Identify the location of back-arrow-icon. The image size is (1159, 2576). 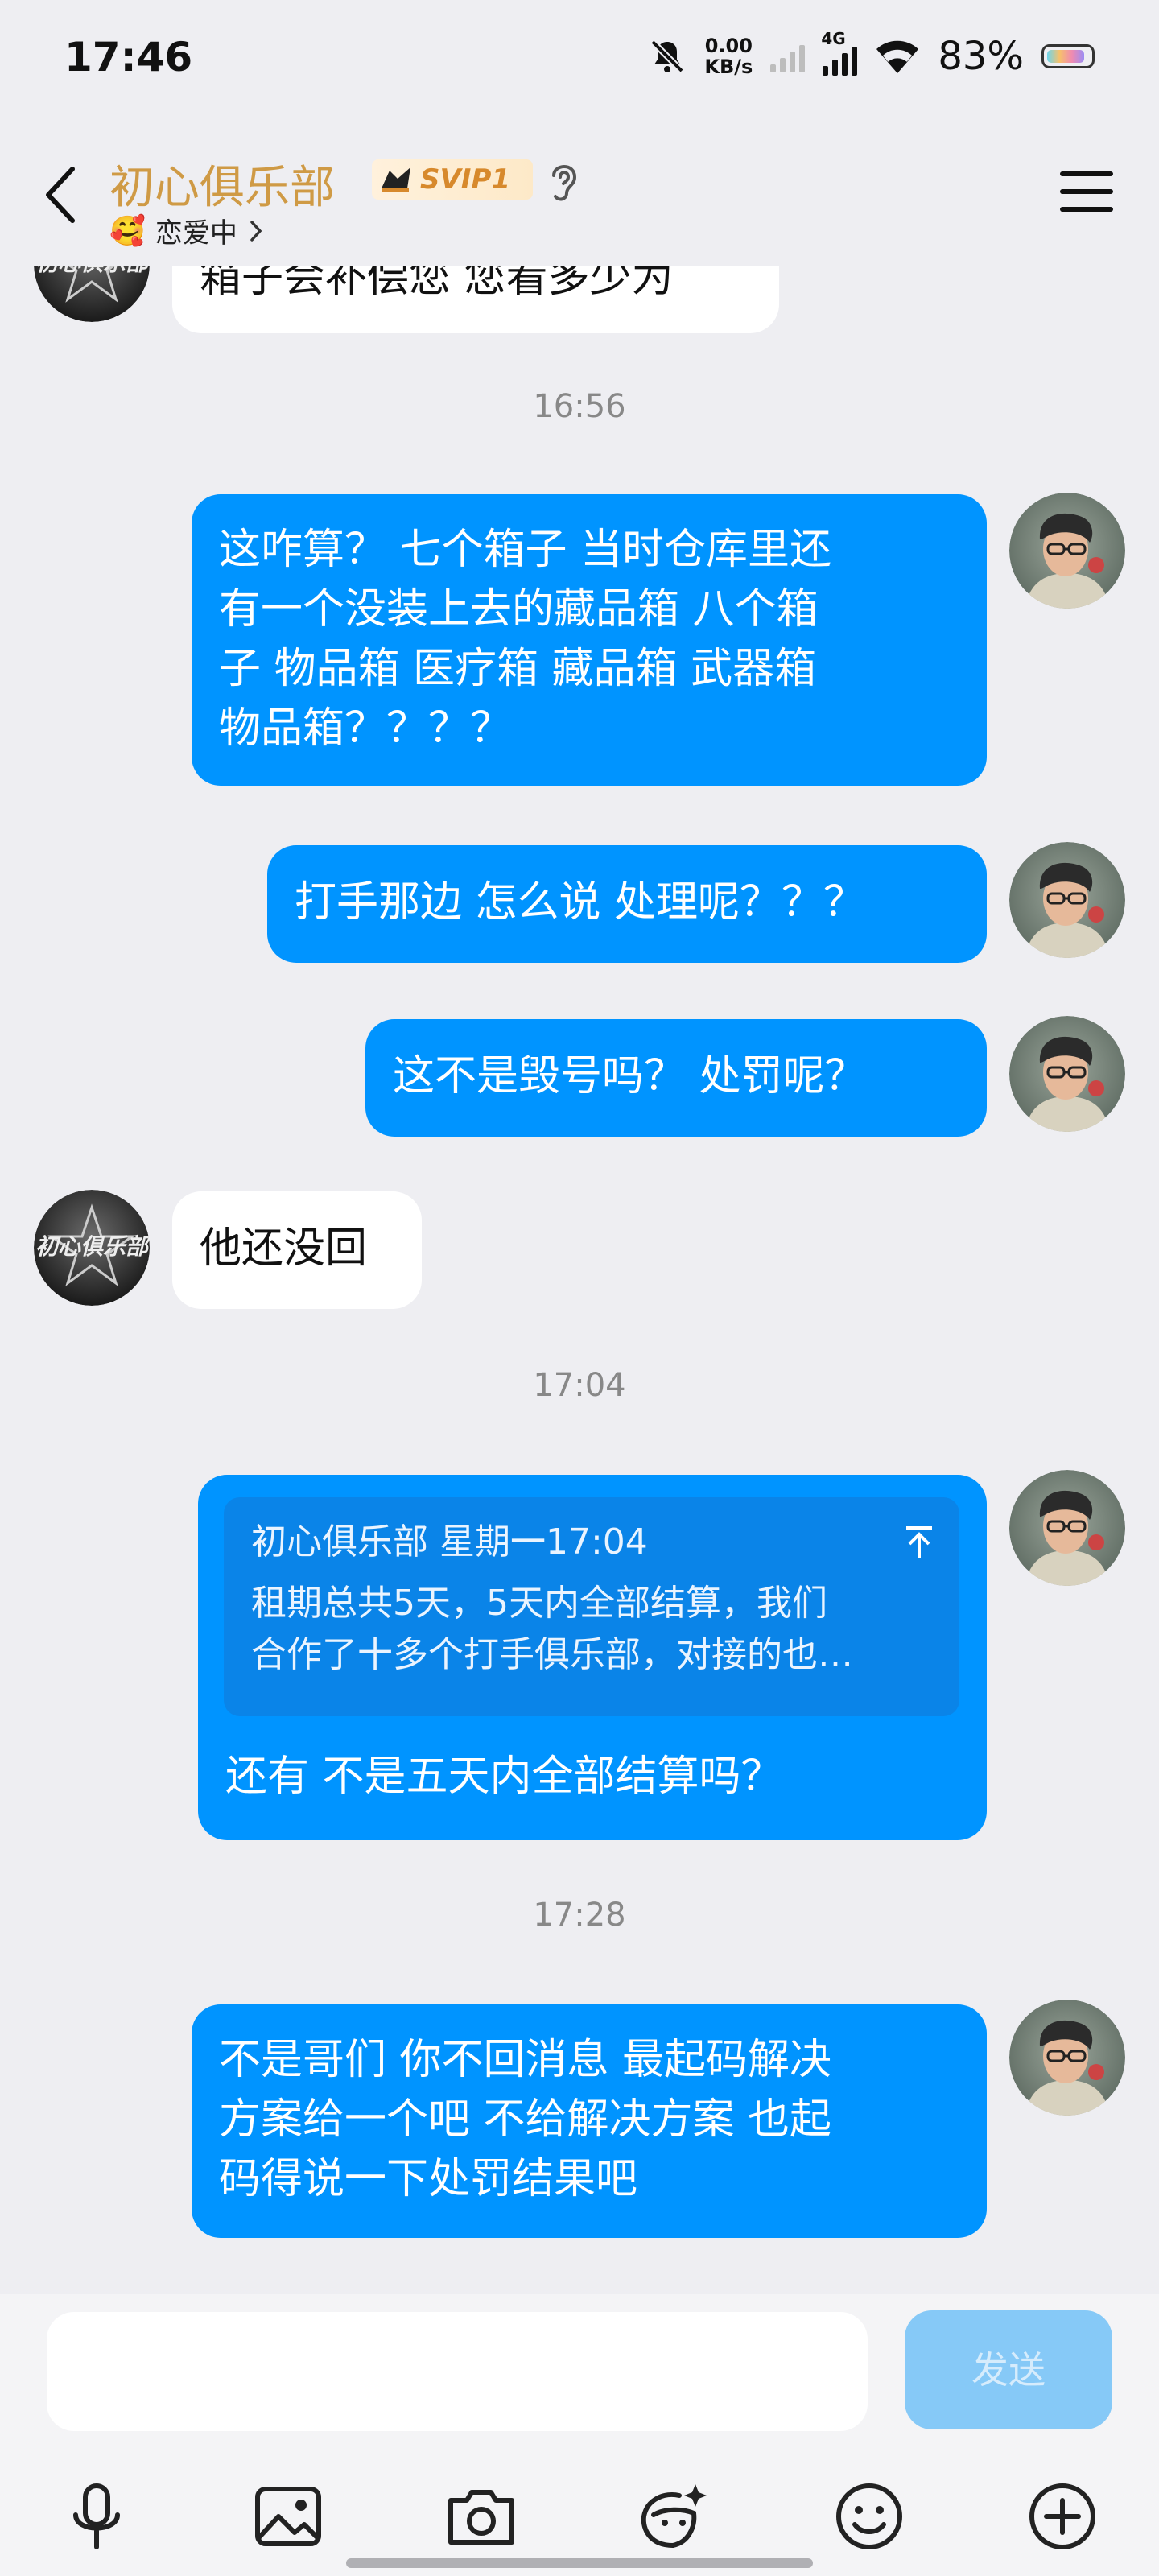
(63, 195).